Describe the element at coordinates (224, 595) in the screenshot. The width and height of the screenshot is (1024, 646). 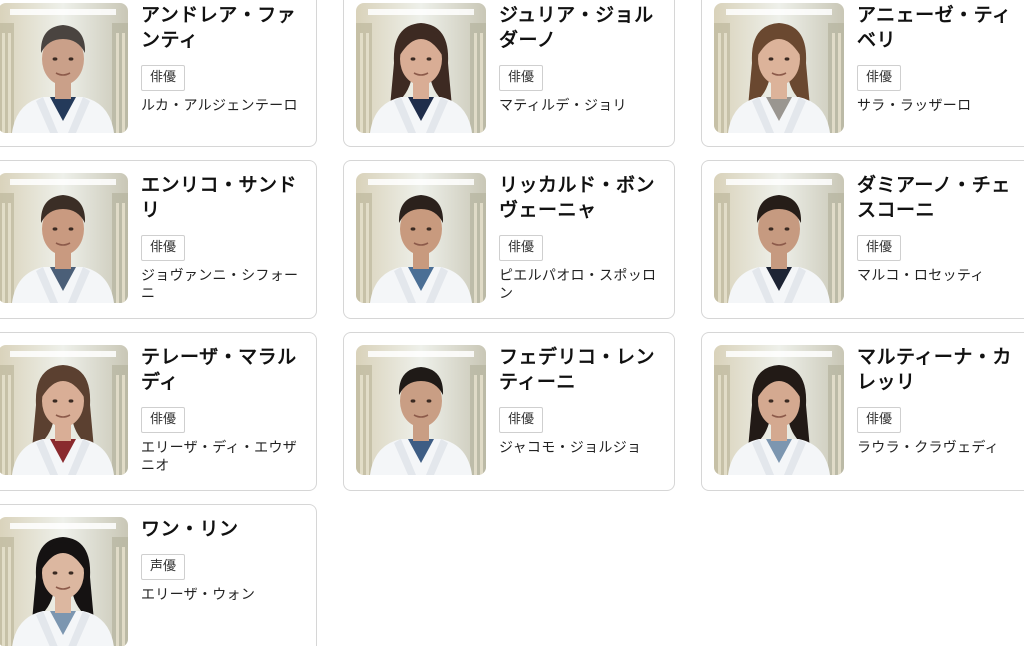
I see `actor-name: エリーザ・ウォン` at that location.